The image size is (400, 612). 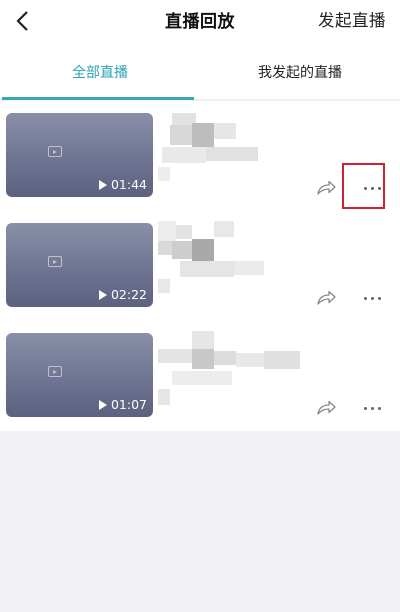 What do you see at coordinates (100, 72) in the screenshot?
I see `tab-all-live: 全部直播` at bounding box center [100, 72].